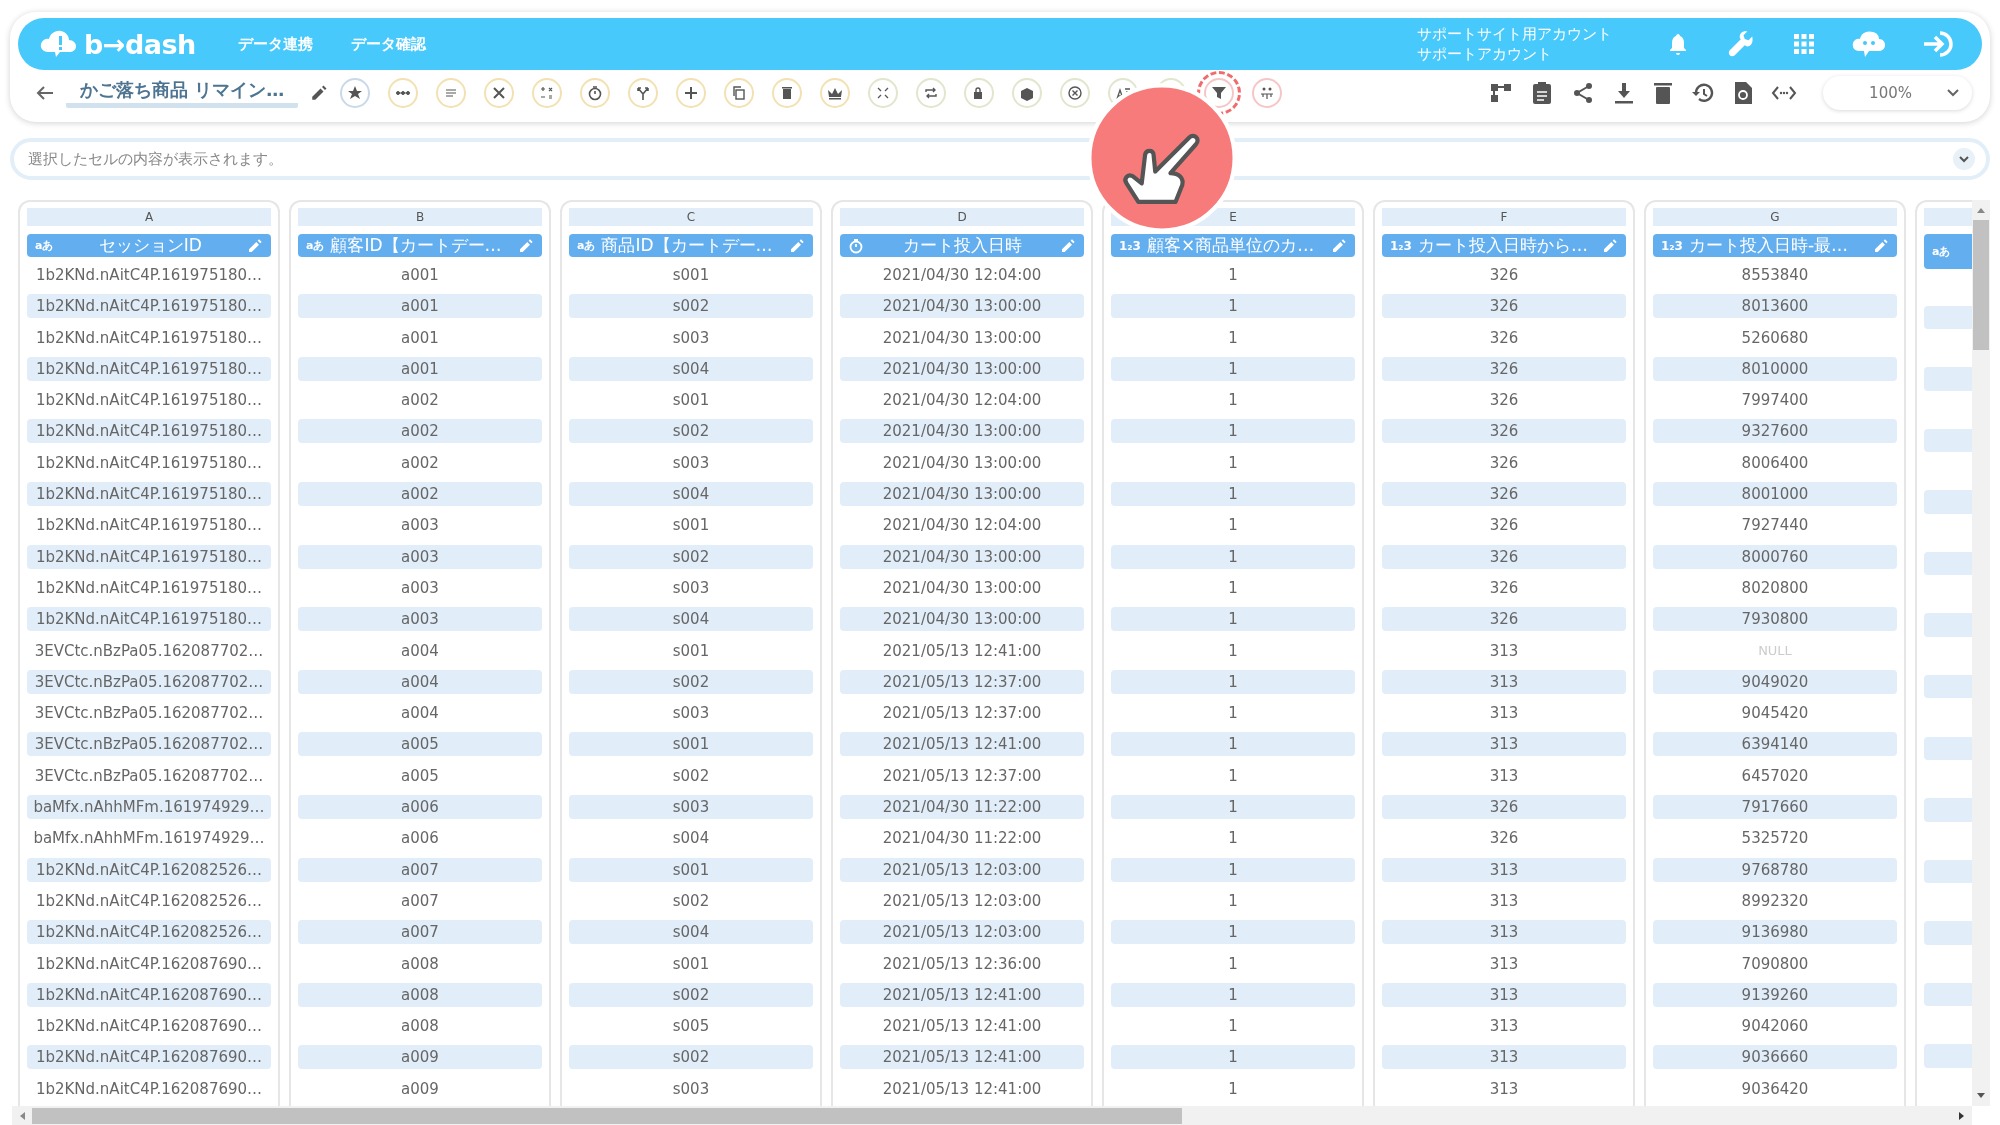 Image resolution: width=2000 pixels, height=1125 pixels. I want to click on chevron-down-icon, so click(1964, 159).